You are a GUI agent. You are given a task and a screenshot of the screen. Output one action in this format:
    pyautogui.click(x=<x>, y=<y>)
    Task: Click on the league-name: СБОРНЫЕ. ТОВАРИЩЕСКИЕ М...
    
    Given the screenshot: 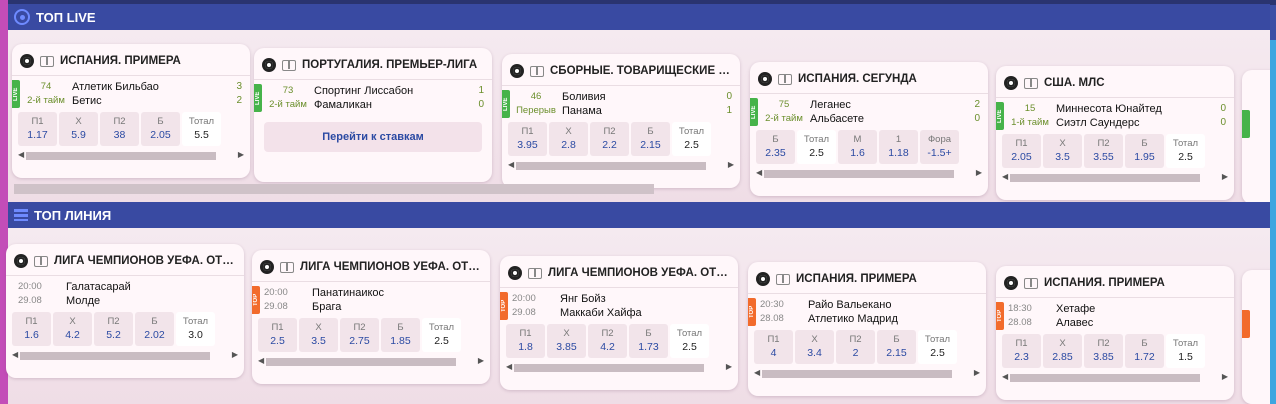 What is the action you would take?
    pyautogui.click(x=641, y=71)
    